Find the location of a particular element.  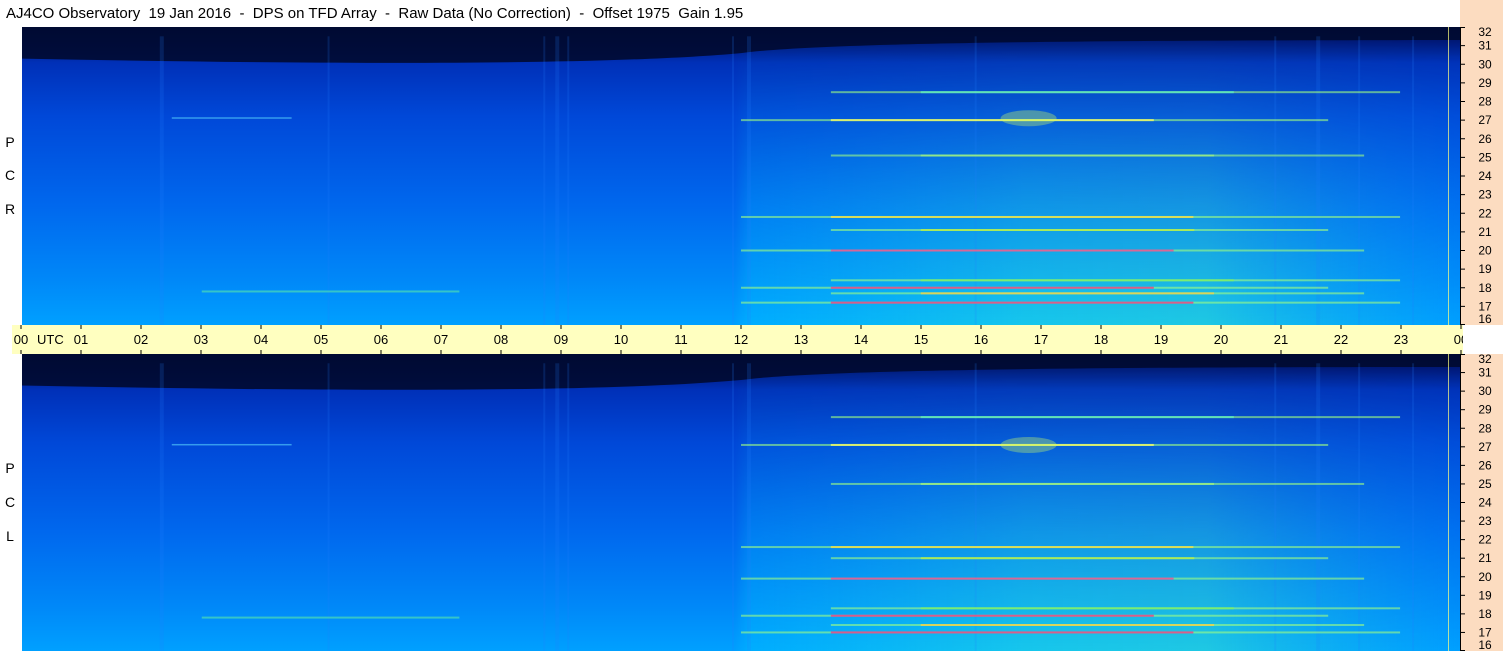

time-tick-label: 17 is located at coordinates (1041, 339).